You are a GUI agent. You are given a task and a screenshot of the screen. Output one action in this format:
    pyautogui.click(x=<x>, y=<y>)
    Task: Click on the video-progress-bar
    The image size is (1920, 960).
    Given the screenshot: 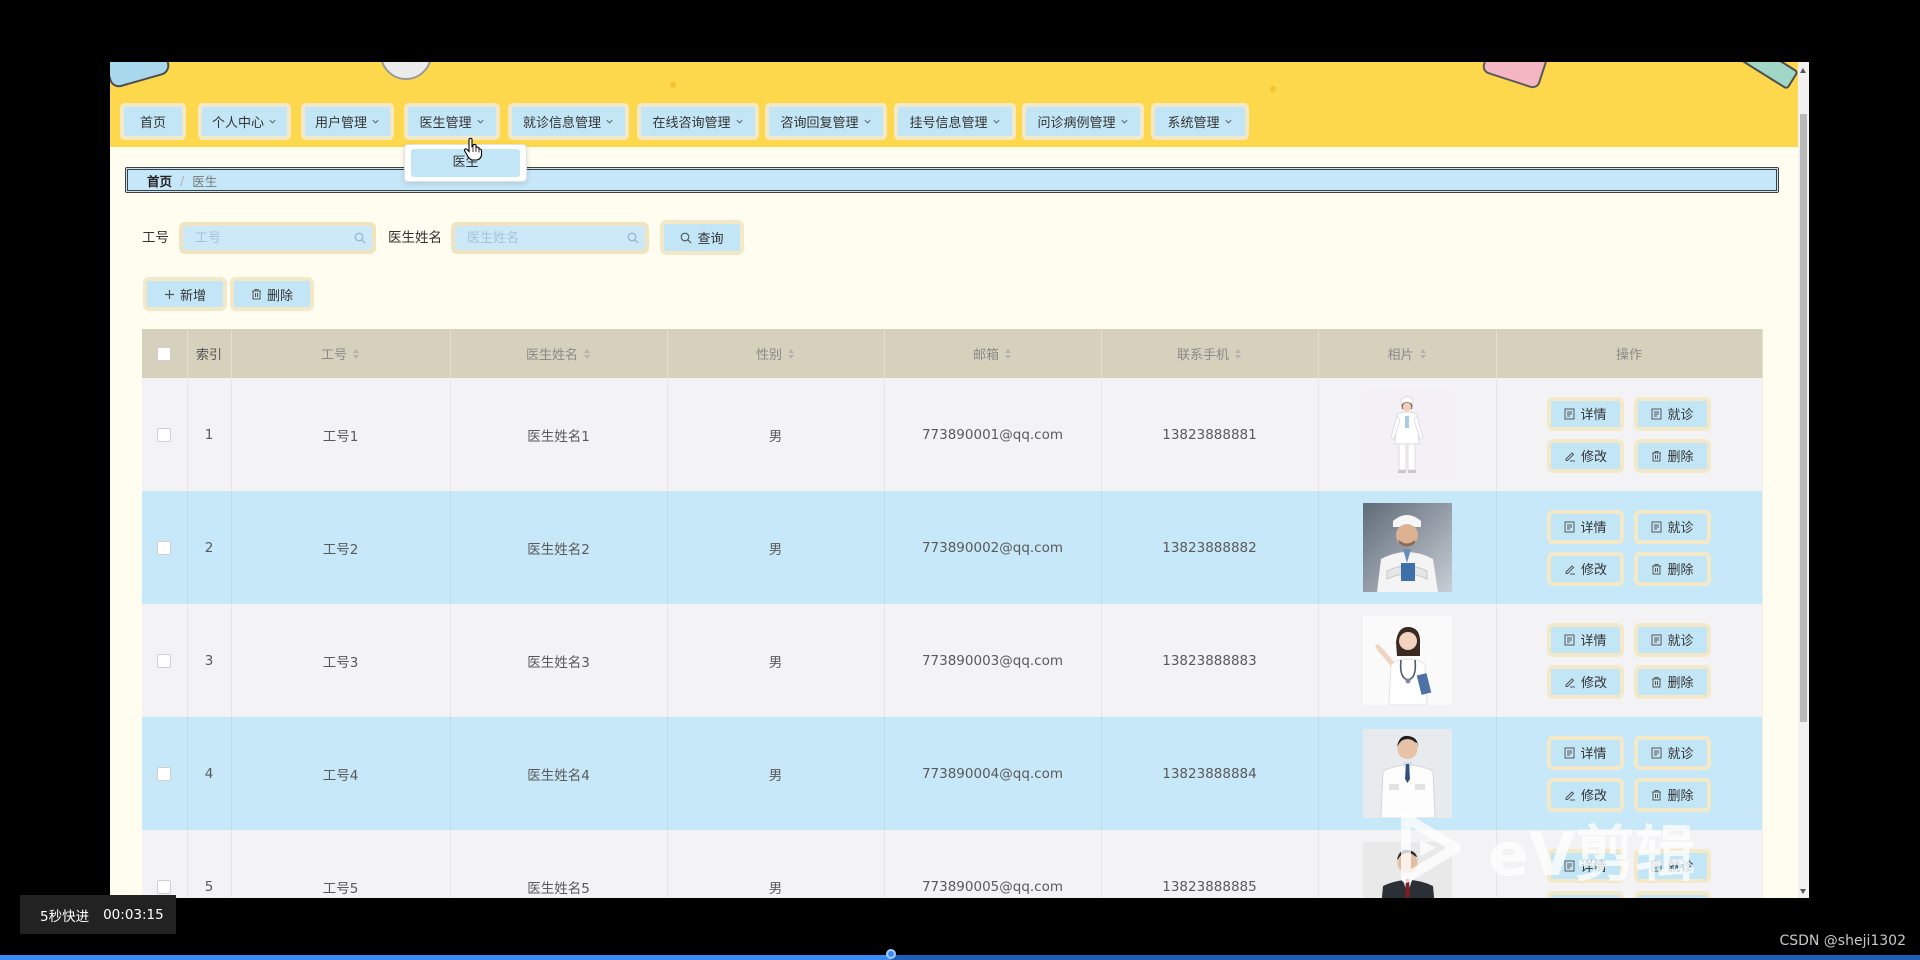 What is the action you would take?
    pyautogui.click(x=960, y=957)
    